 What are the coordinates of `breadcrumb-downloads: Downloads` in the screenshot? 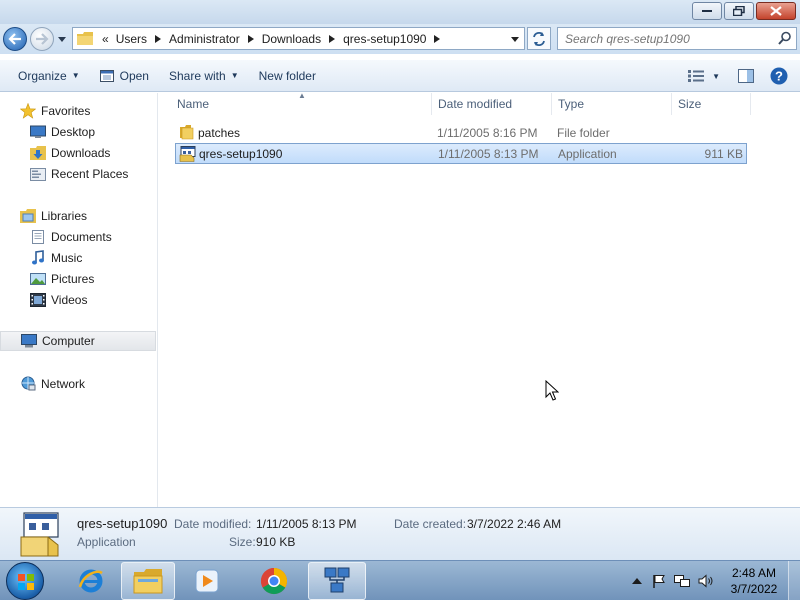 It's located at (298, 38).